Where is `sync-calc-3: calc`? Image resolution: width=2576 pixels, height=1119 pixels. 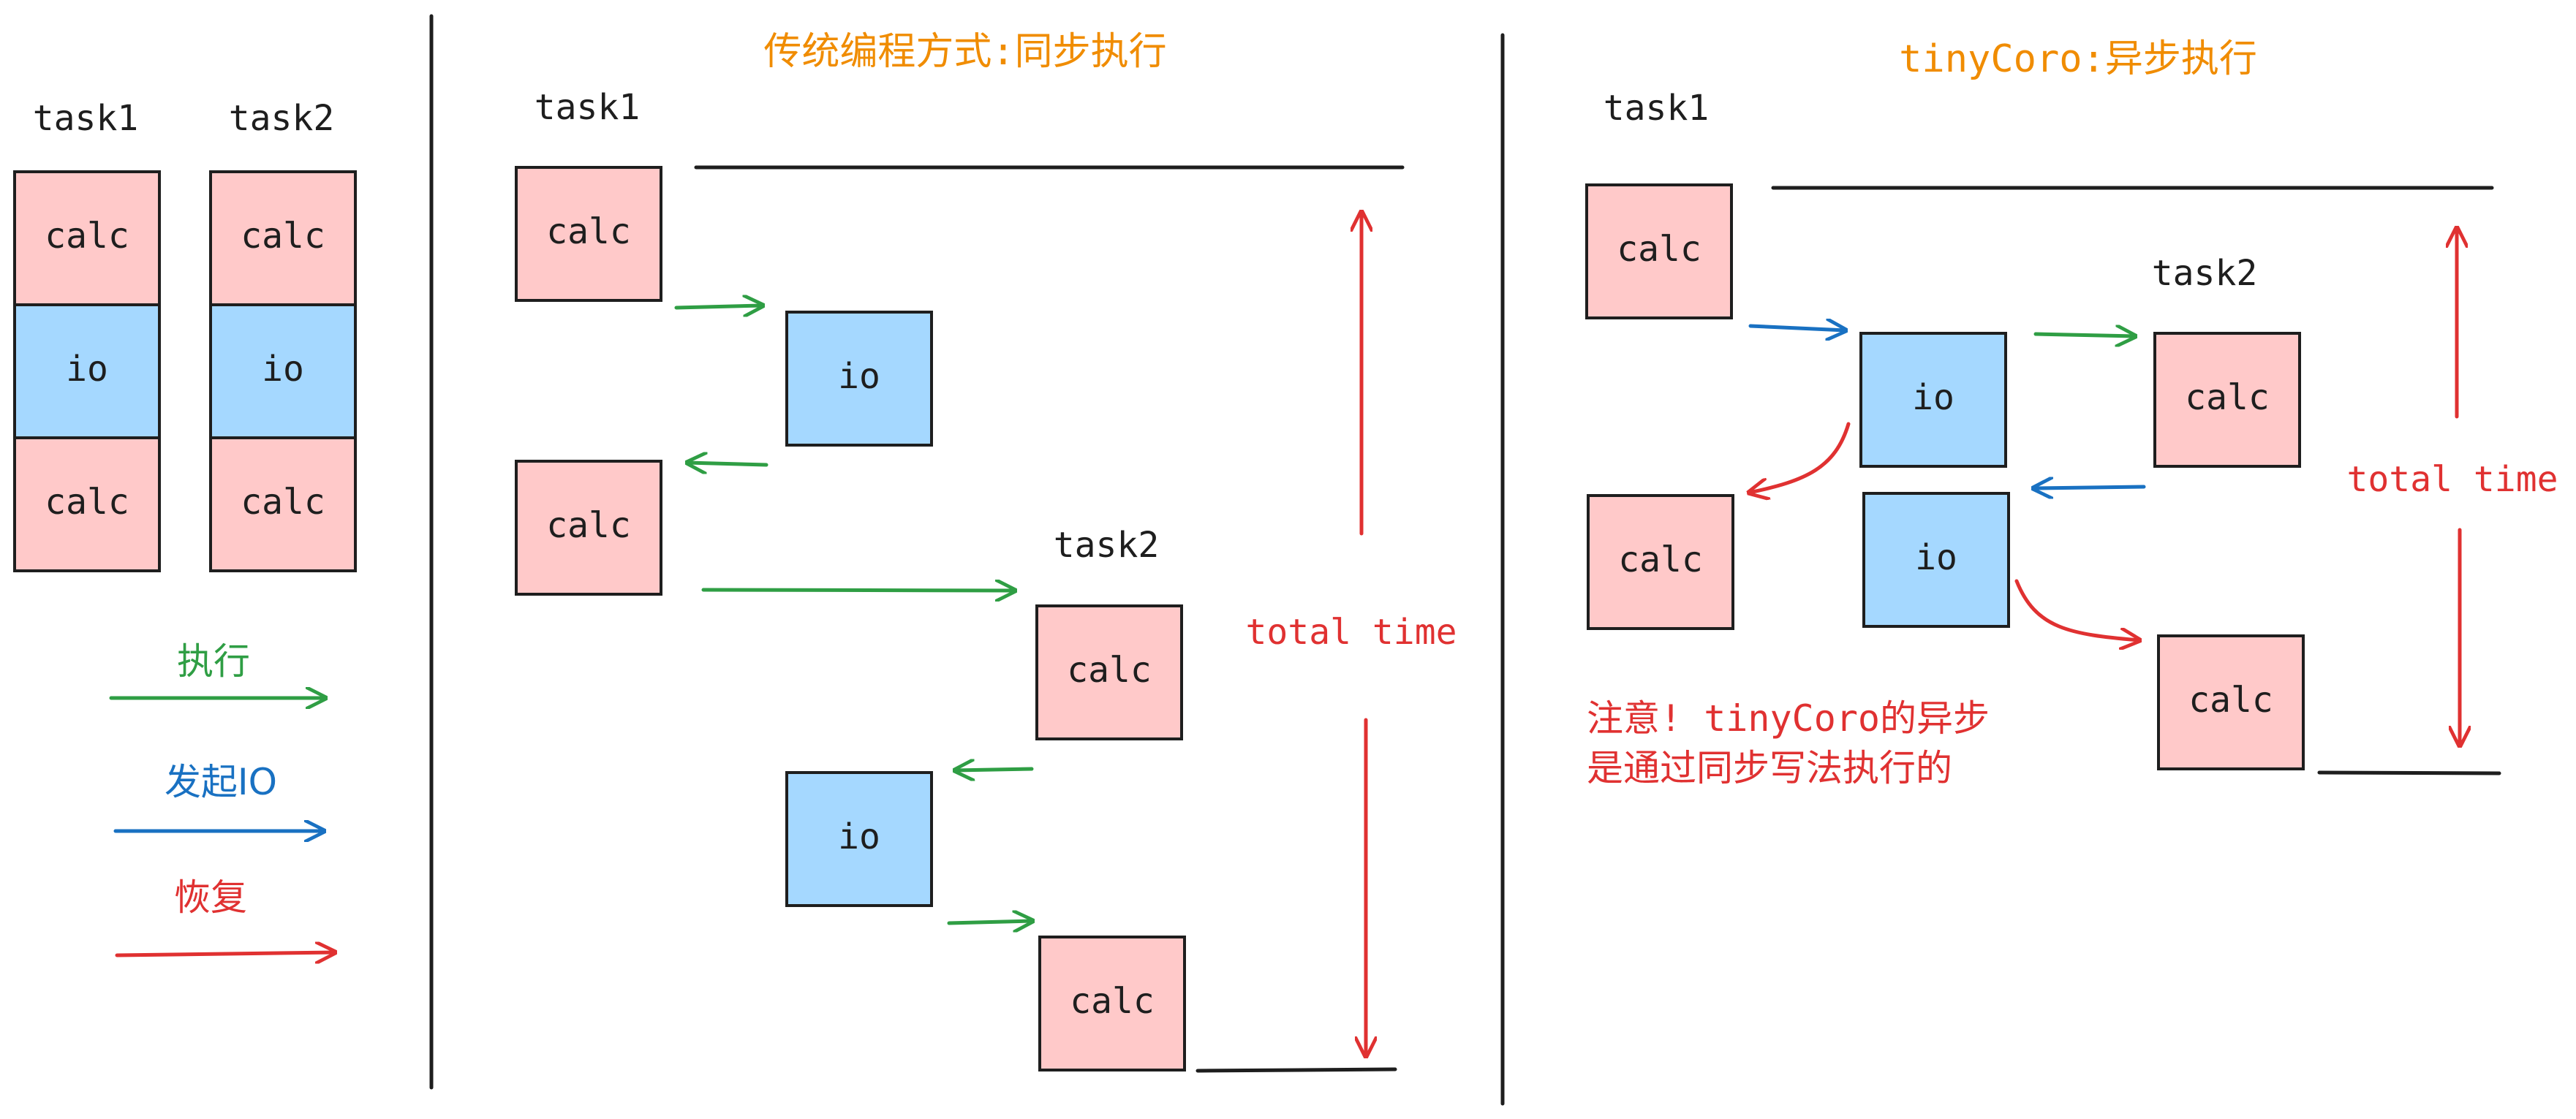
sync-calc-3: calc is located at coordinates (1109, 672).